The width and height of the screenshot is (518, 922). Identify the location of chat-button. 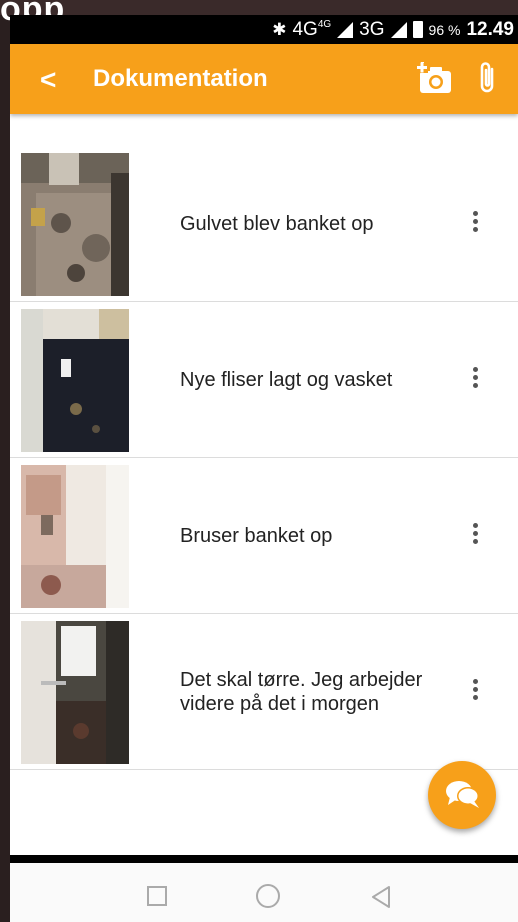
(462, 795).